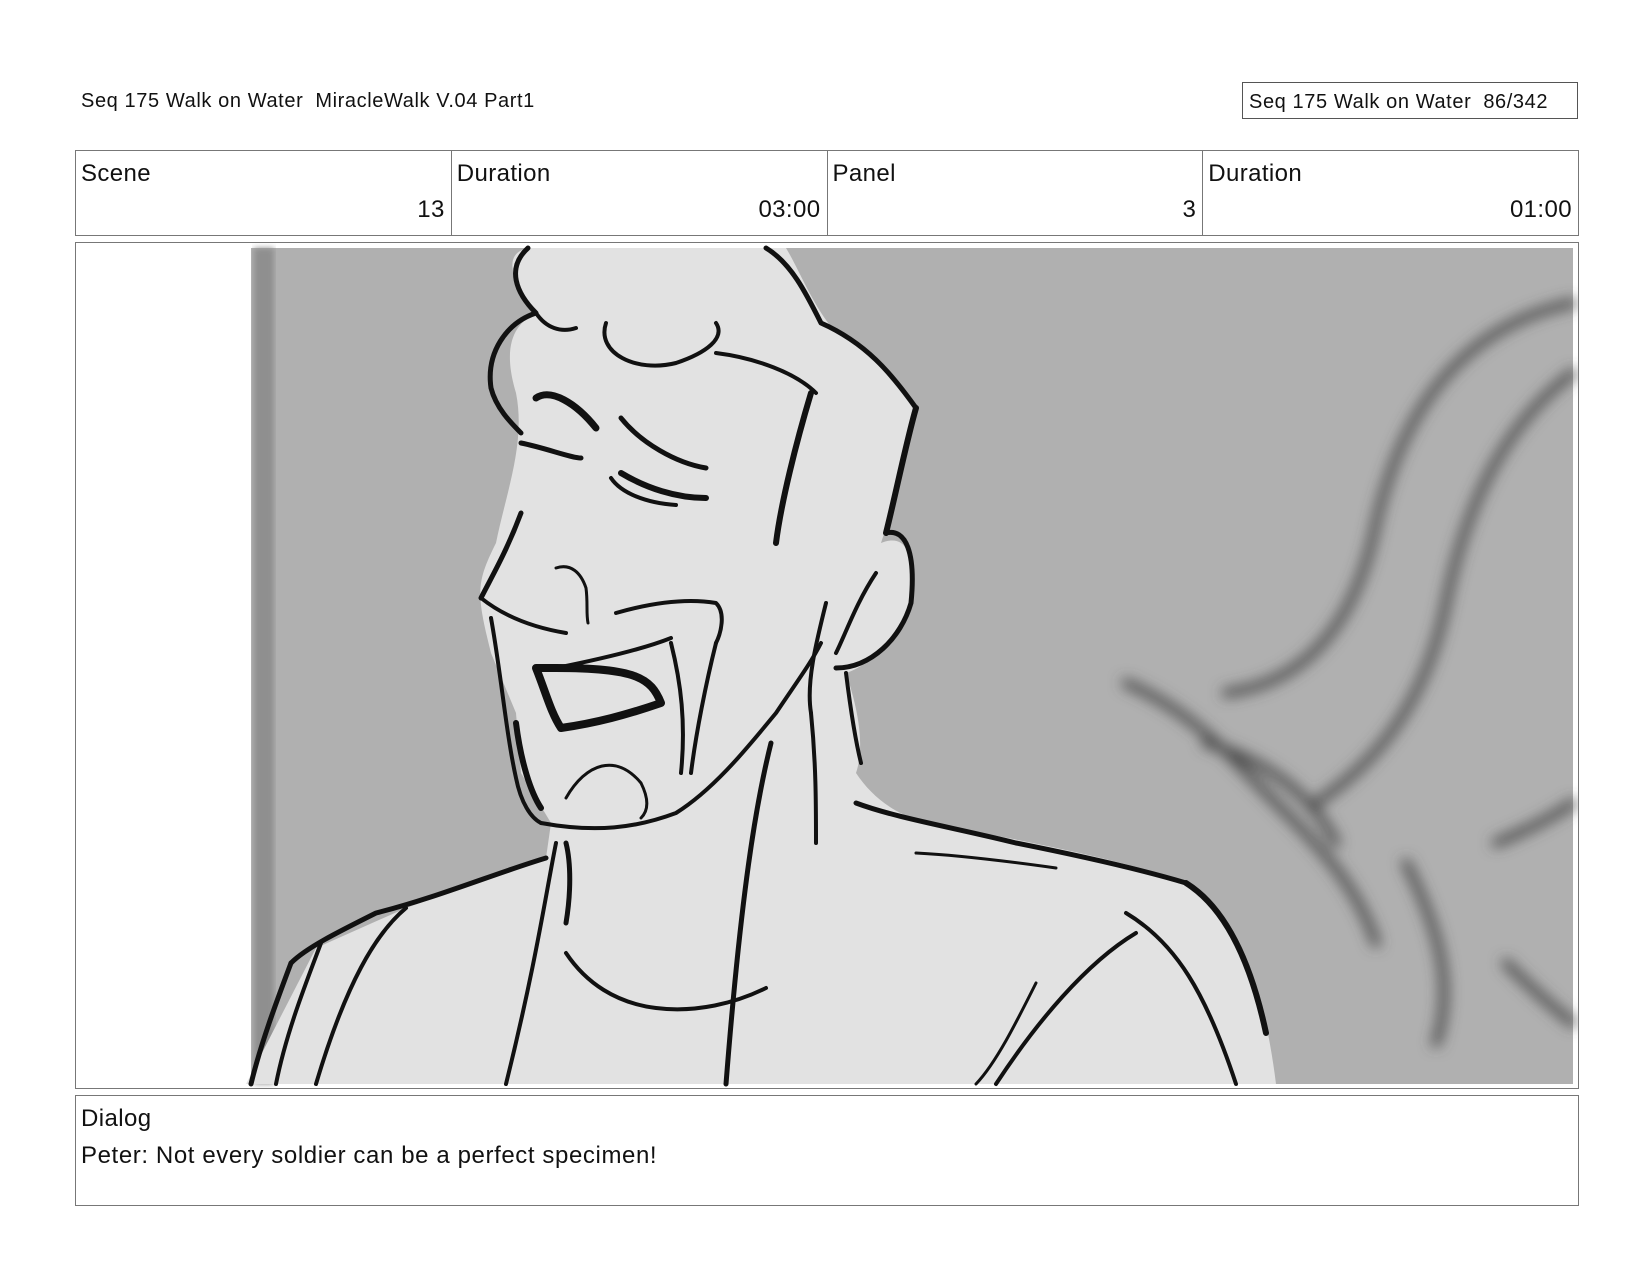 The height and width of the screenshot is (1275, 1650). I want to click on page-indicator: Seq 175 Walk on Water 86/342, so click(1410, 100).